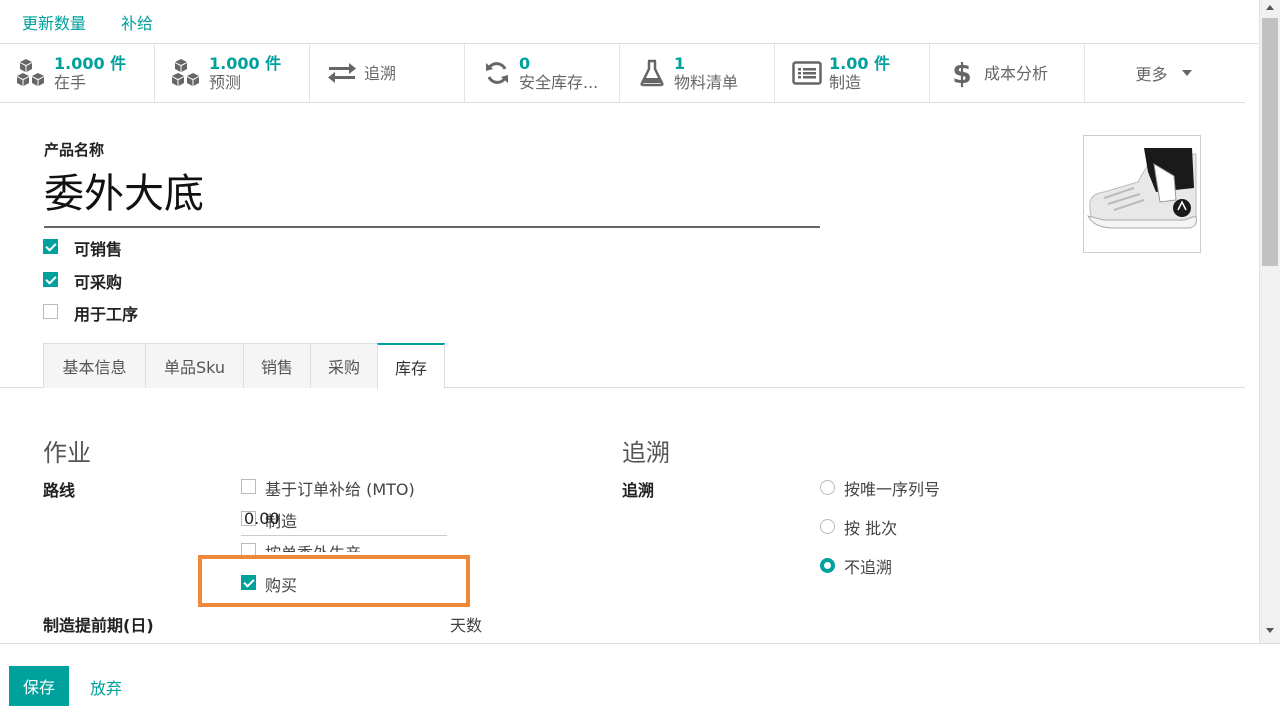 This screenshot has width=1280, height=712. I want to click on update-quantity-button: 更新数量, so click(54, 22).